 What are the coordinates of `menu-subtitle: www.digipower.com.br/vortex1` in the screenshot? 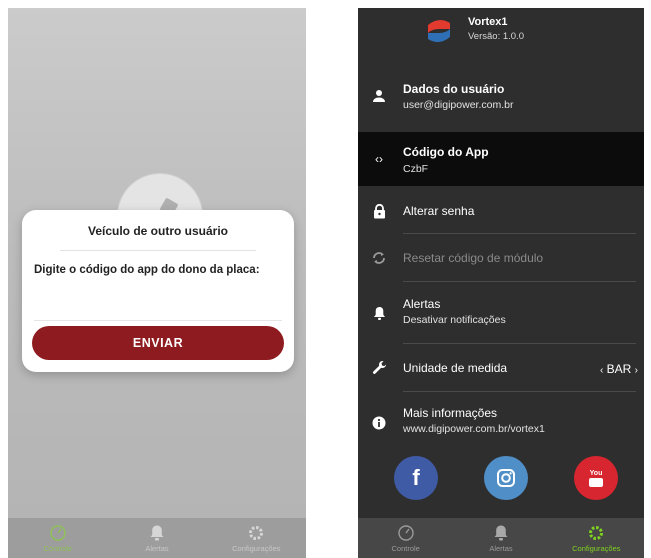 It's located at (474, 429).